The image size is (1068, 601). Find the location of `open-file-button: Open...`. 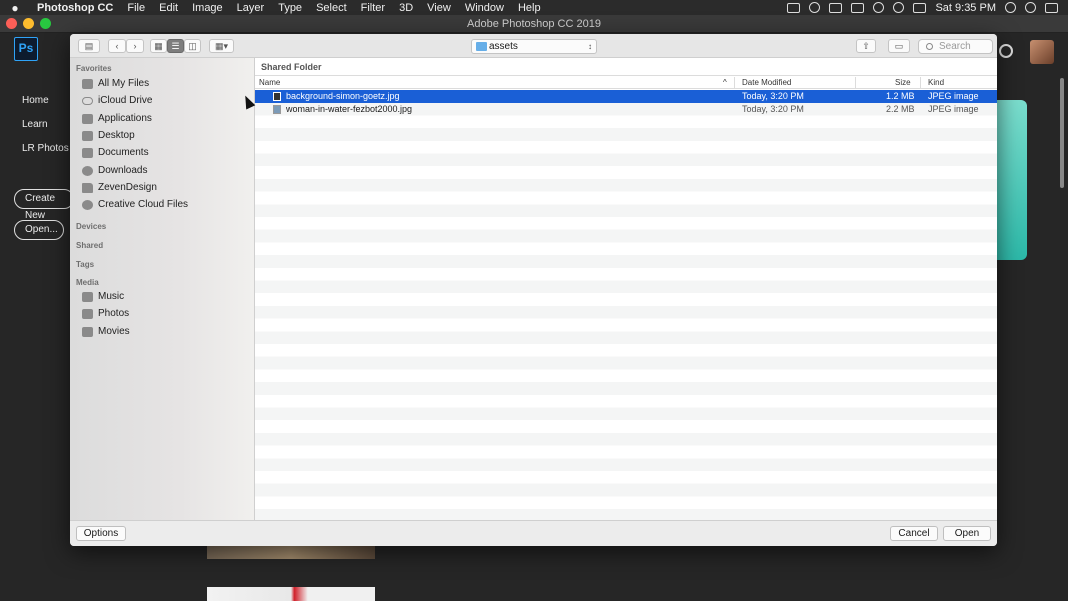

open-file-button: Open... is located at coordinates (39, 230).